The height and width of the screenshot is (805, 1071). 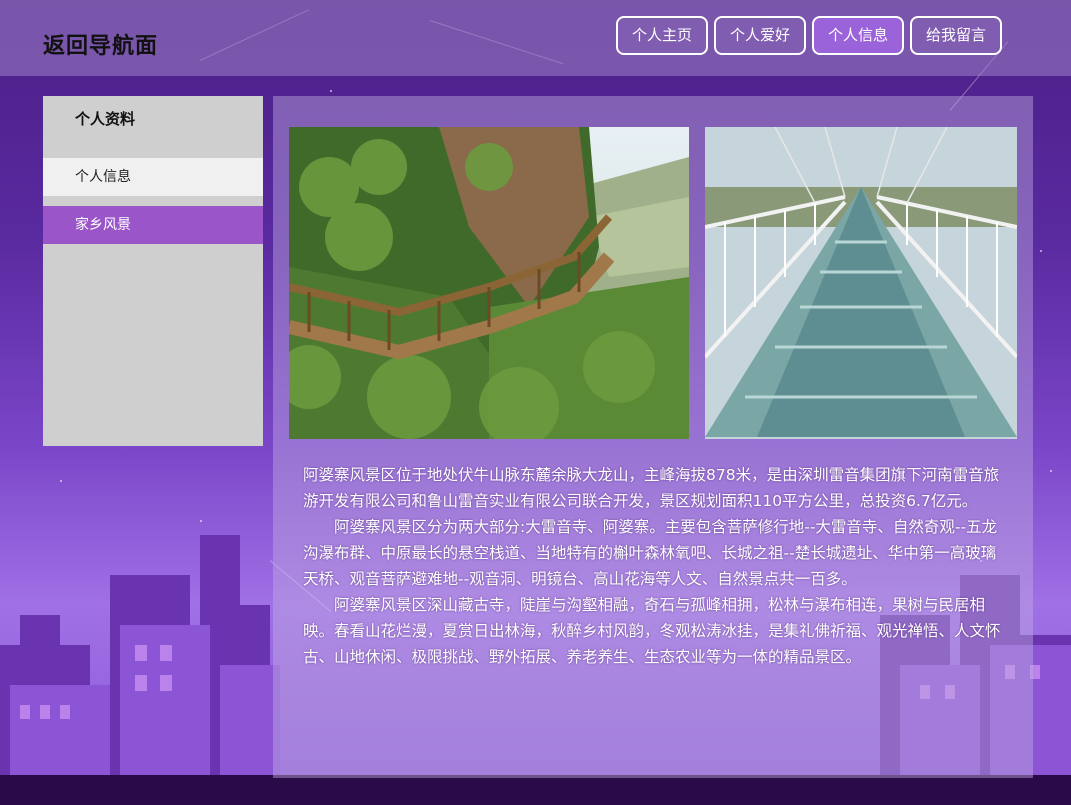 I want to click on top-nav: 个人主页 个人爱好 个人信息 给我留言, so click(x=809, y=35).